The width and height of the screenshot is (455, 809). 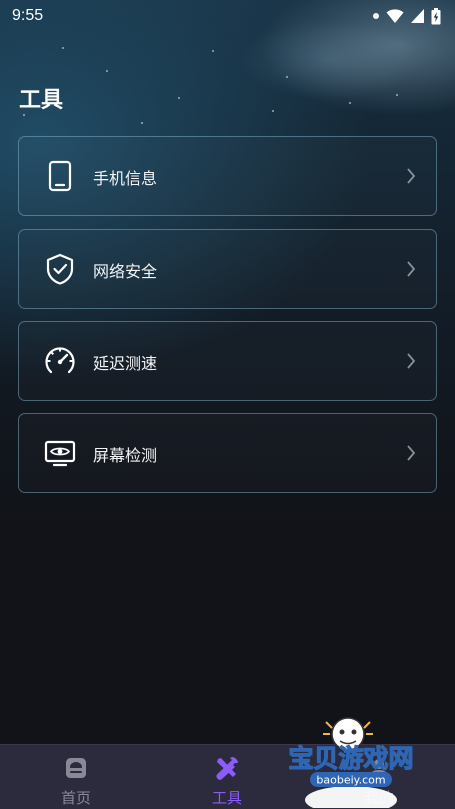 I want to click on status-time: 9:55, so click(x=28, y=15).